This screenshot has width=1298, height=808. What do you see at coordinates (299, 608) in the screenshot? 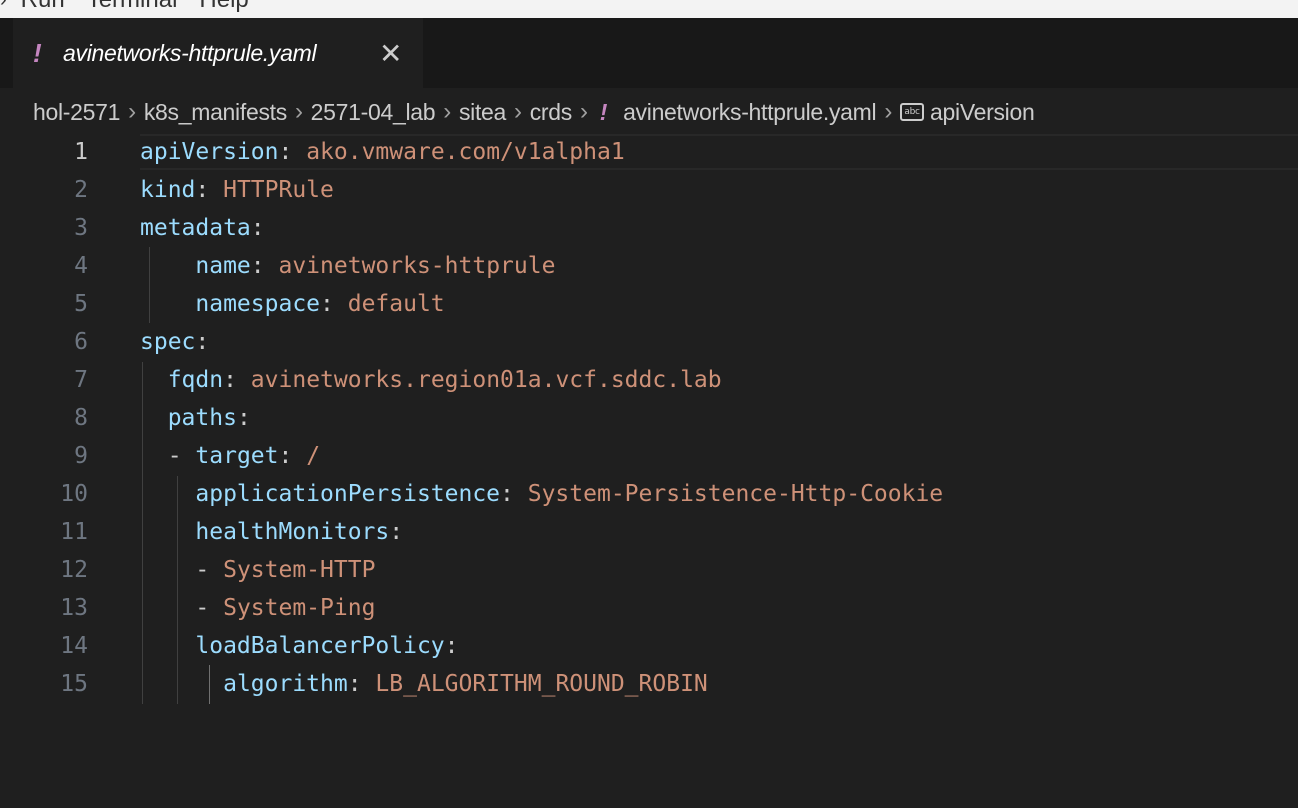
I see `code-value: System-Ping` at bounding box center [299, 608].